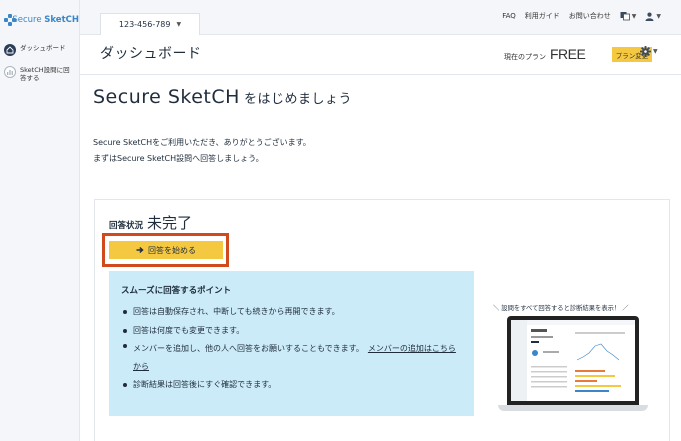 Image resolution: width=681 pixels, height=441 pixels. I want to click on top-links: FAQ 利用ガイド お問い合わせ ▼ ▼, so click(581, 16).